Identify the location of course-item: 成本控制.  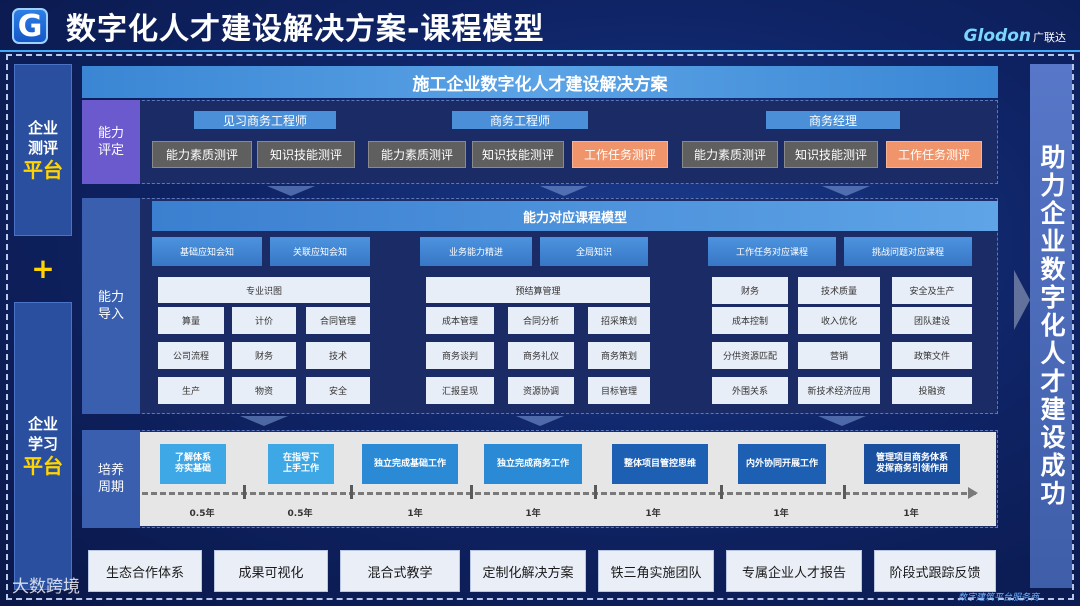
(750, 320).